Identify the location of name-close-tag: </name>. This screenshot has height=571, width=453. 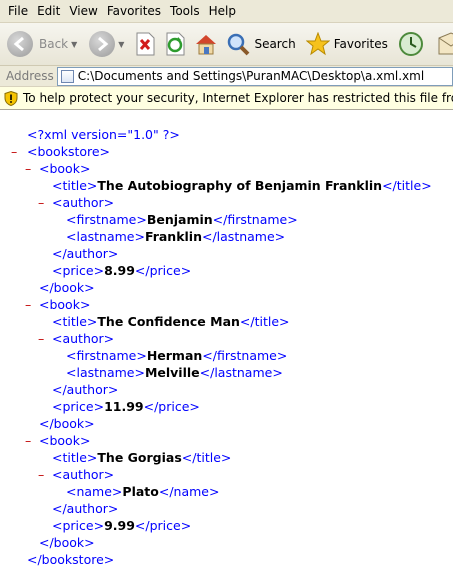
(189, 491).